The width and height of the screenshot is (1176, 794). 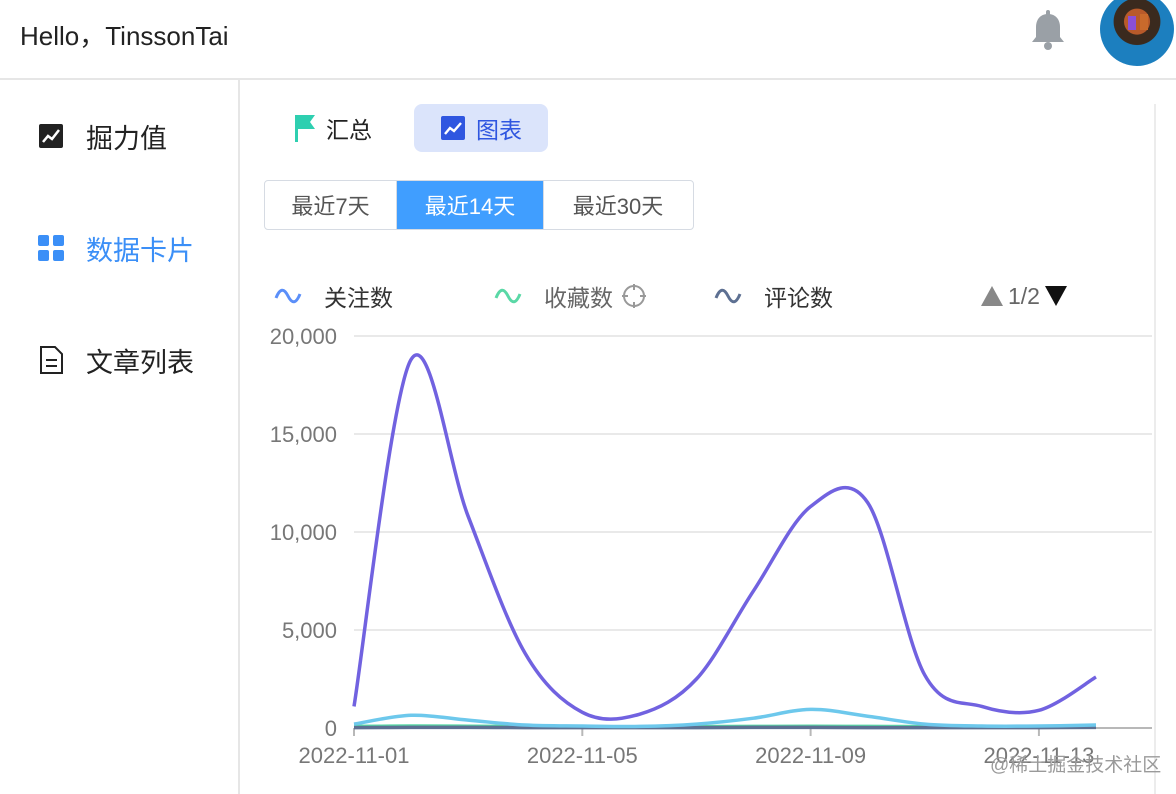 I want to click on y-tick-label: 20,000, so click(x=303, y=336).